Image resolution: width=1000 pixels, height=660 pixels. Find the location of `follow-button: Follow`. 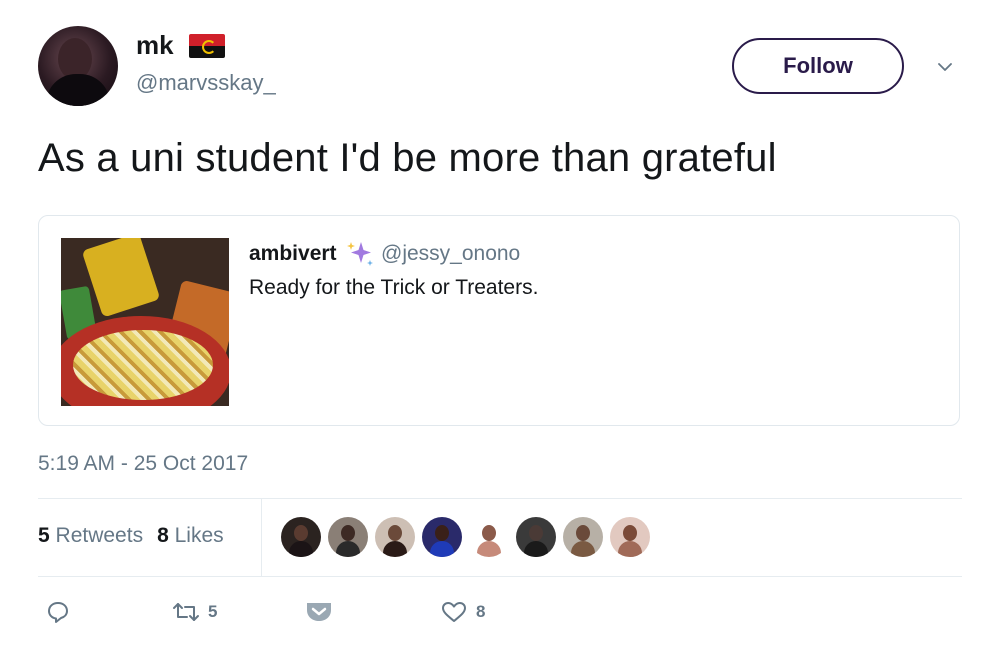

follow-button: Follow is located at coordinates (818, 66).